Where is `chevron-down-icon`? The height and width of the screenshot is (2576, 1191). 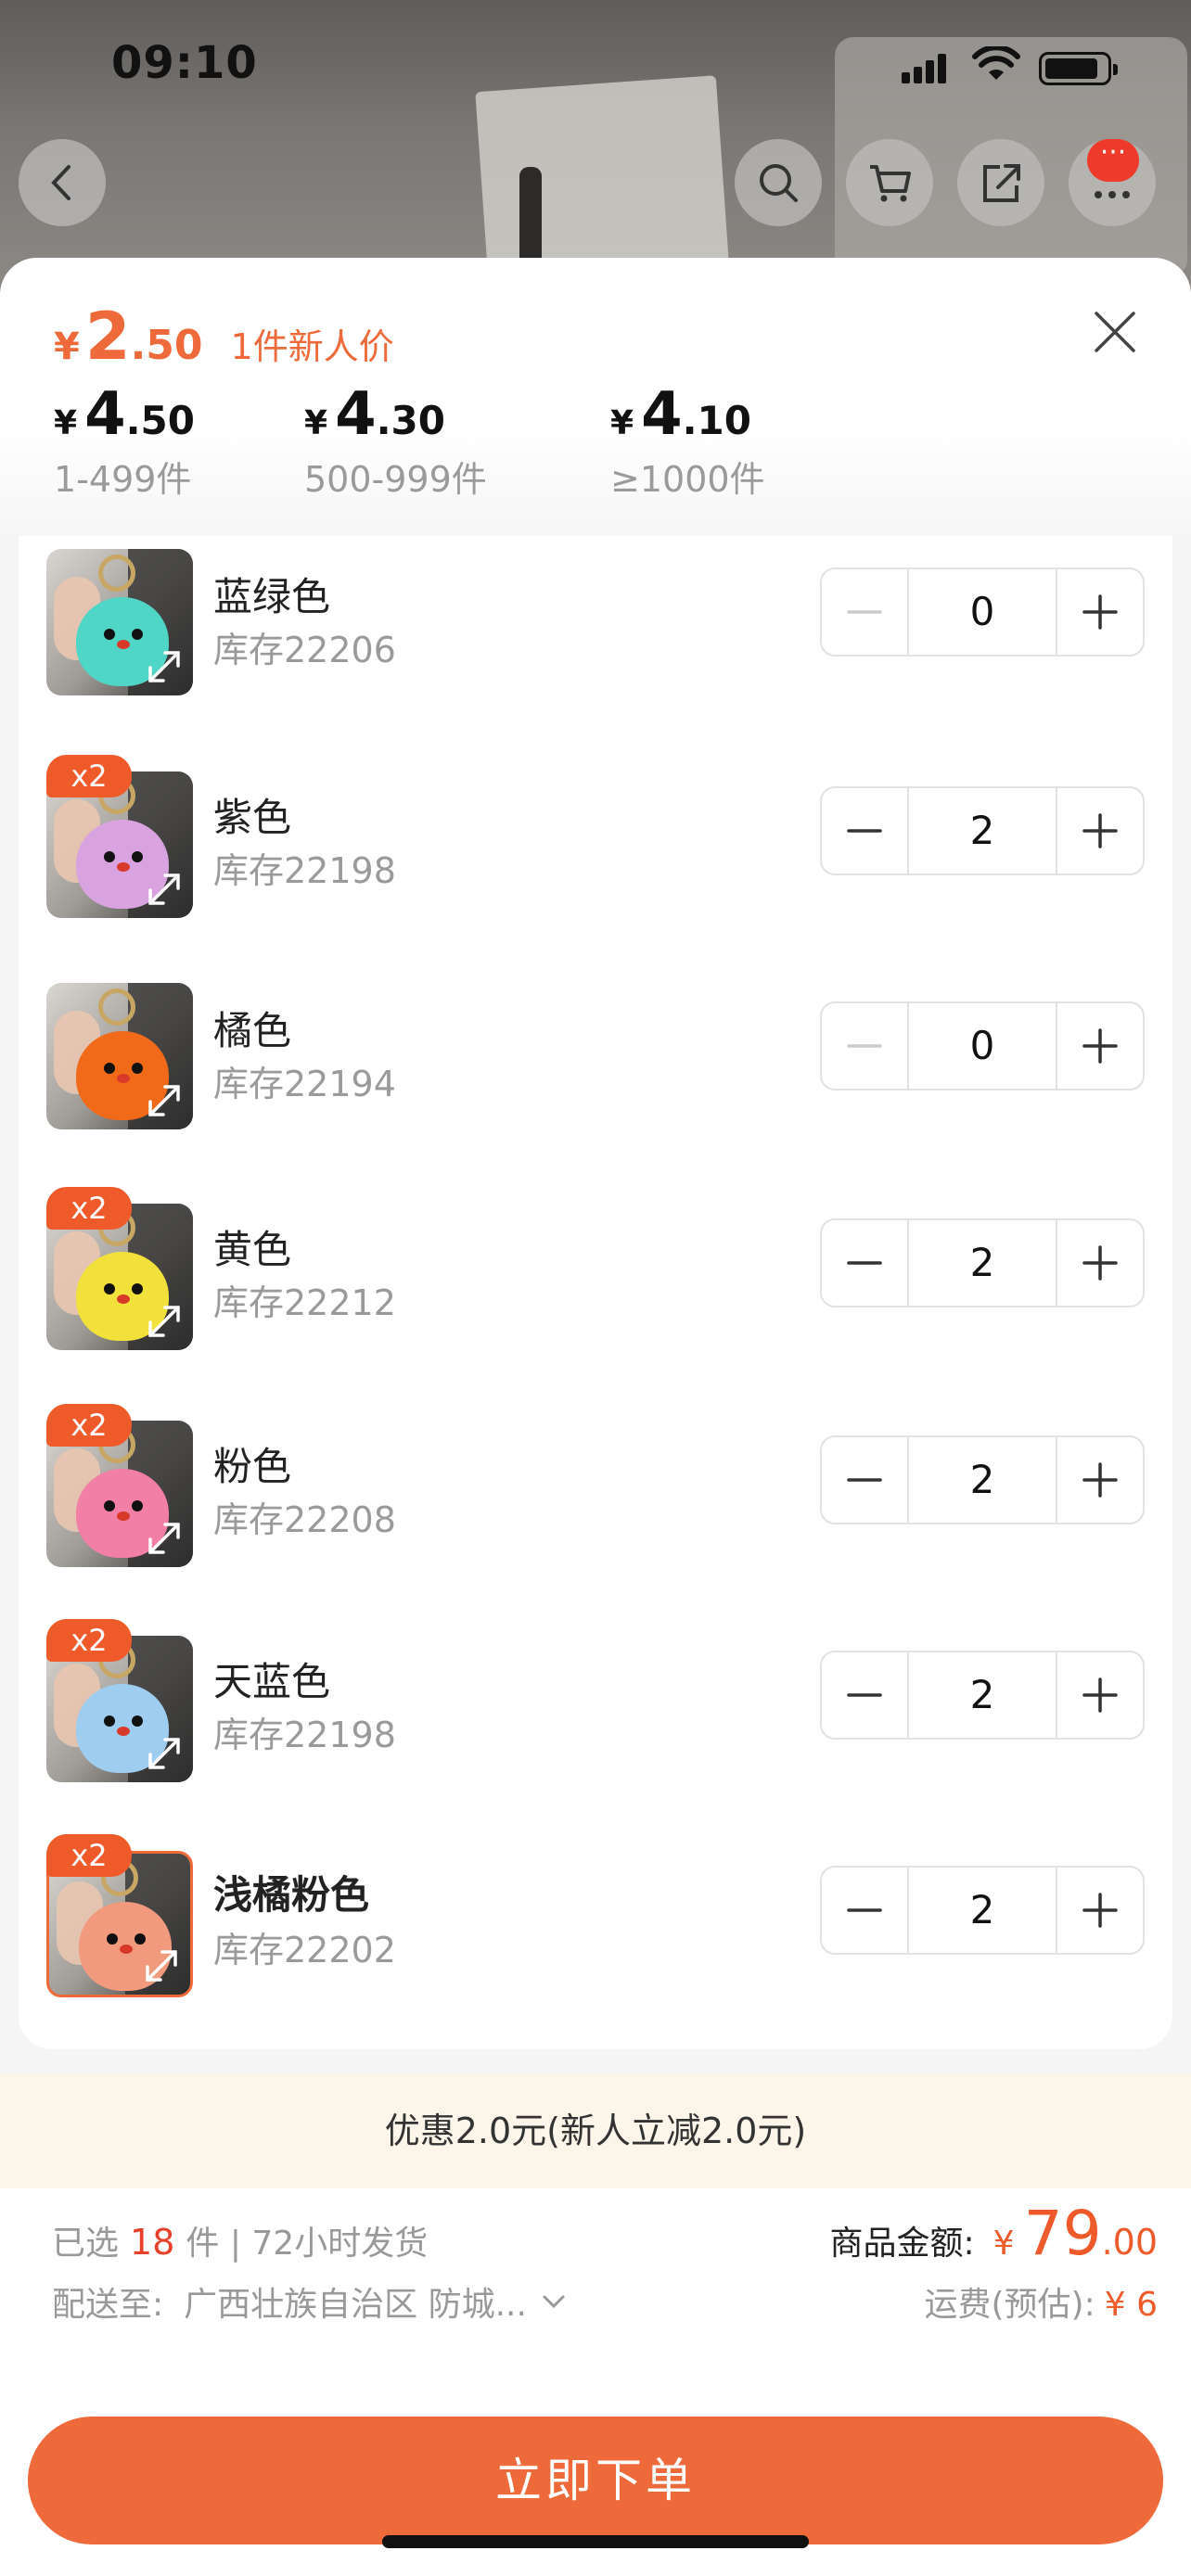 chevron-down-icon is located at coordinates (554, 2302).